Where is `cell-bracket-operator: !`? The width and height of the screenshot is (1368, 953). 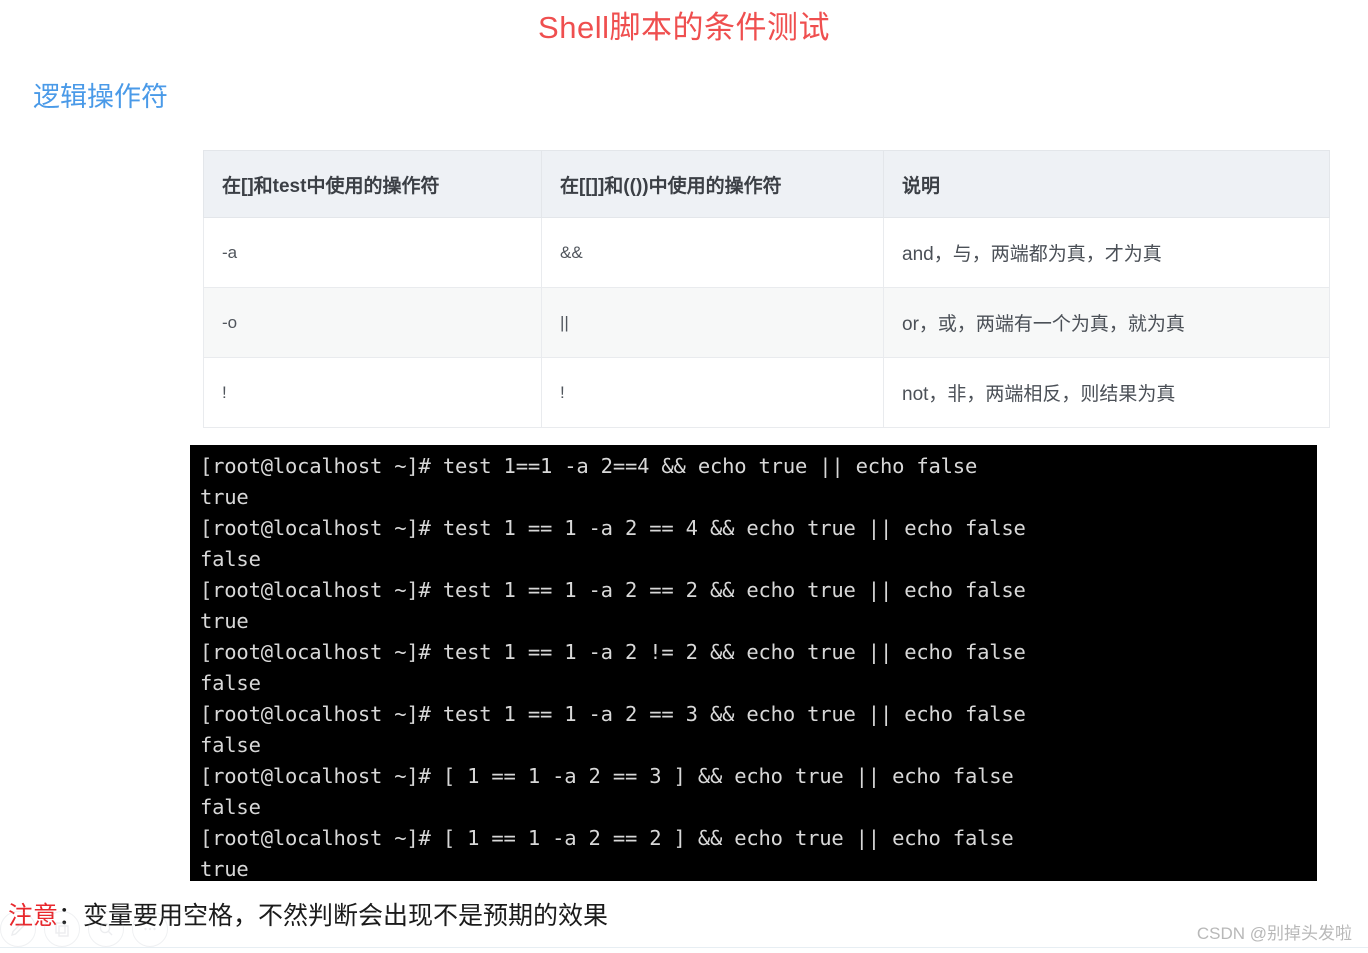
cell-bracket-operator: ! is located at coordinates (712, 392).